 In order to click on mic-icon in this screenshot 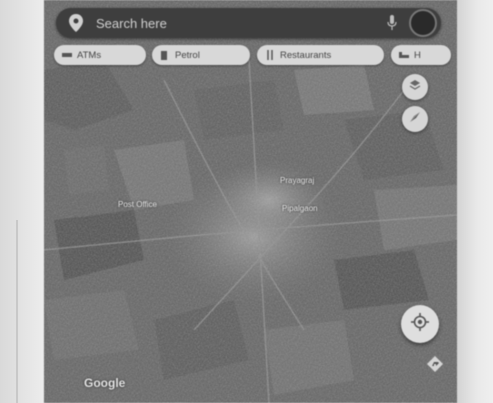, I will do `click(392, 23)`.